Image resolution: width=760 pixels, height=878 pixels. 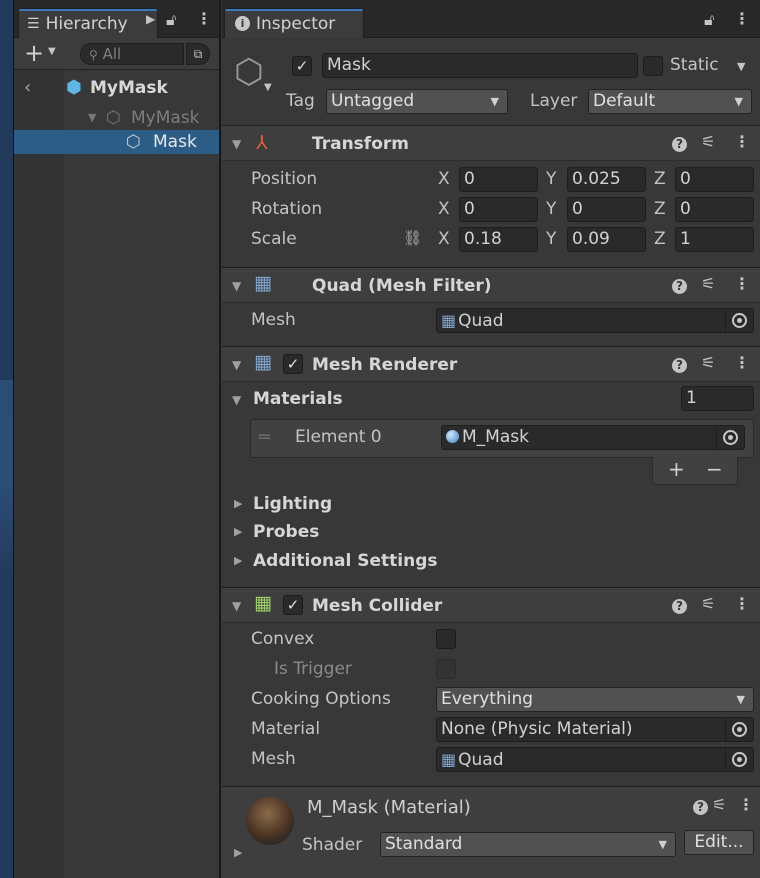 I want to click on mesh-collider-header: ▼ ▦ ✓ Mesh Collider ? ⚟ ⋮, so click(x=491, y=605).